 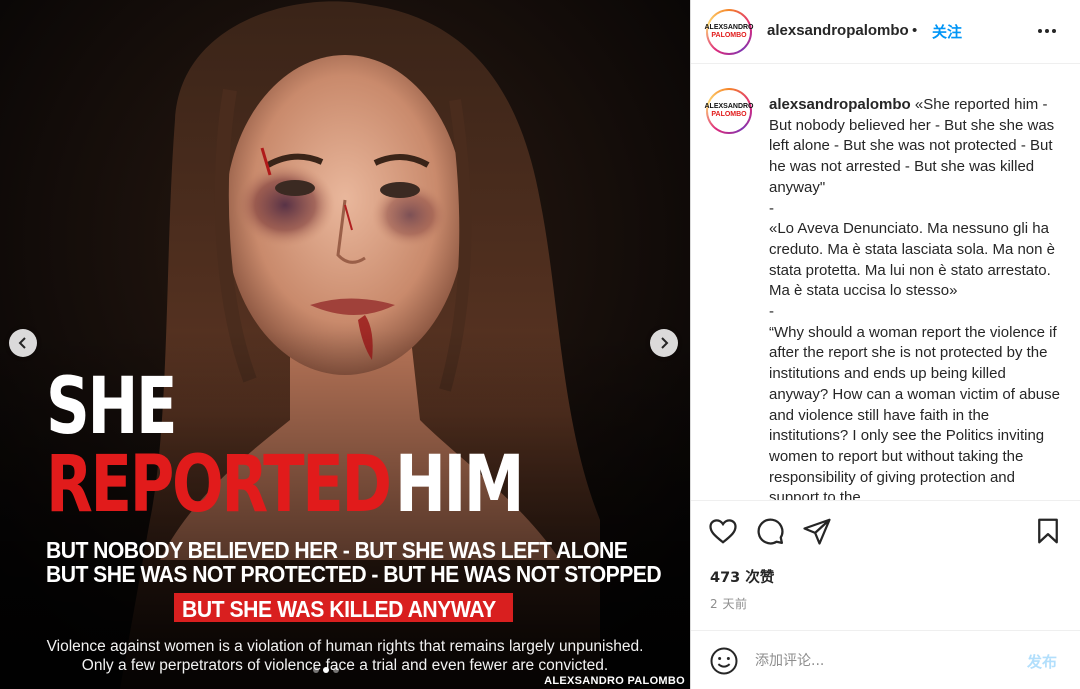 What do you see at coordinates (724, 661) in the screenshot?
I see `emoji-smile-icon` at bounding box center [724, 661].